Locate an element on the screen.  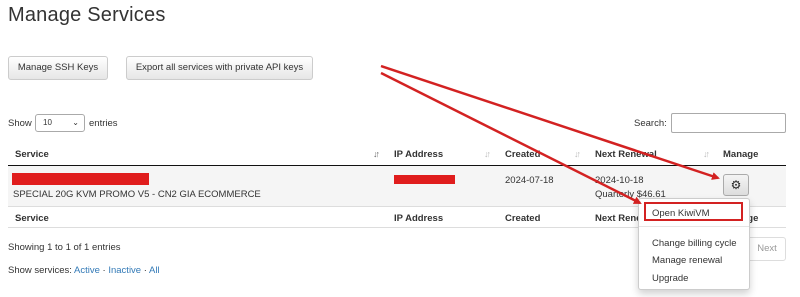
filter-inactive-link: Inactive is located at coordinates (124, 270).